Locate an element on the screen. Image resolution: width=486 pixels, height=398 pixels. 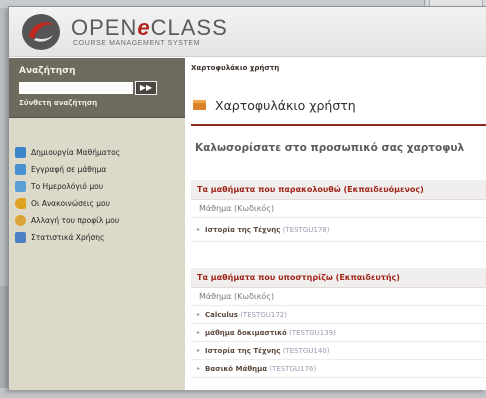
course-row: ▸ Ιστορία της Τέχνης (TESTGU140) is located at coordinates (338, 351).